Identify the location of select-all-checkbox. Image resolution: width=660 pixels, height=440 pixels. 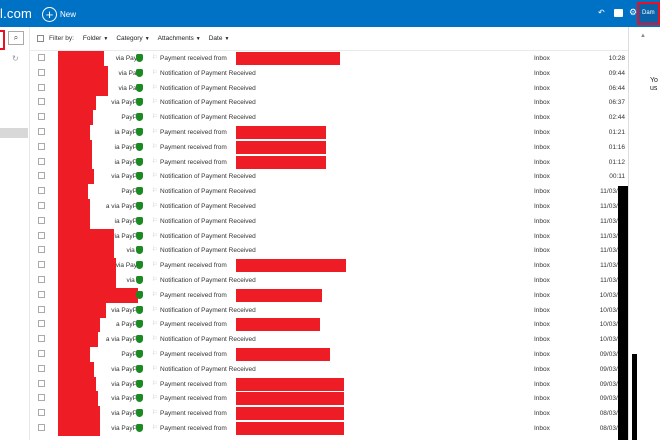
(40, 38).